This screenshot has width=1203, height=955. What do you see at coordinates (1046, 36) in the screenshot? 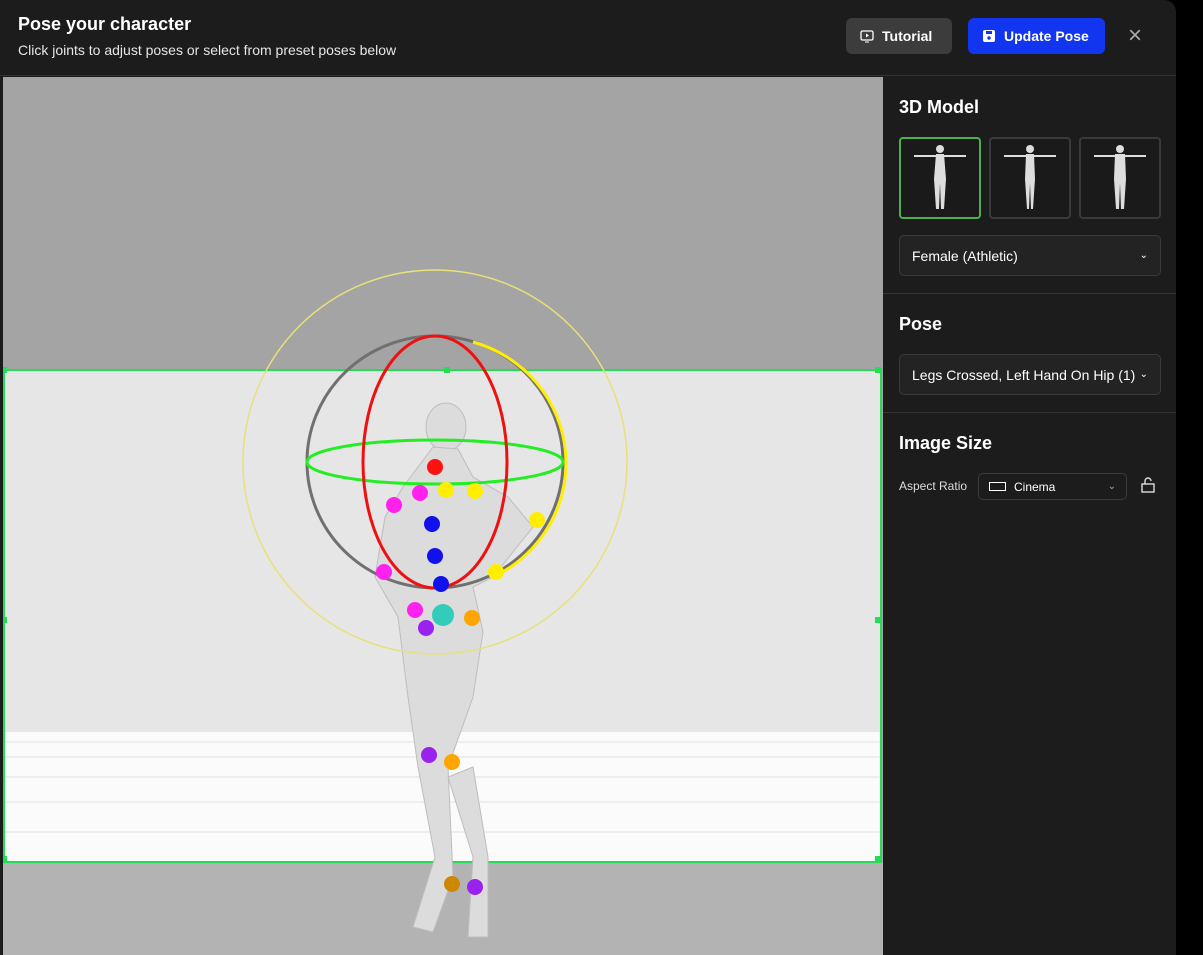
I see `update-pose-label: Update Pose` at bounding box center [1046, 36].